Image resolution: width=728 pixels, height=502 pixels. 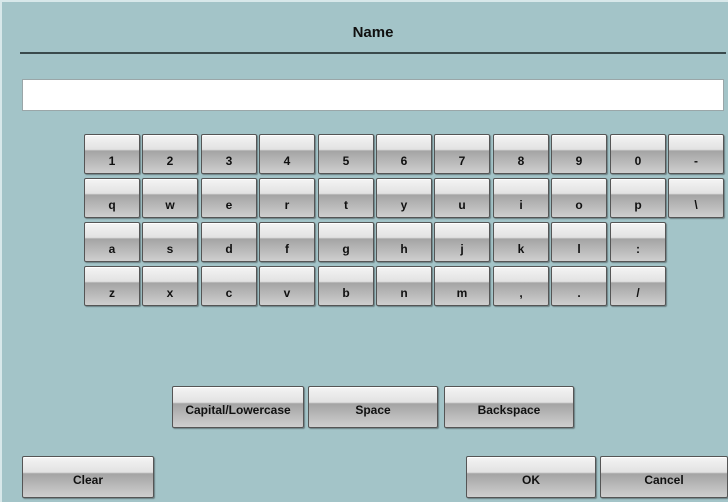 I want to click on key-0-0: 1, so click(x=112, y=154).